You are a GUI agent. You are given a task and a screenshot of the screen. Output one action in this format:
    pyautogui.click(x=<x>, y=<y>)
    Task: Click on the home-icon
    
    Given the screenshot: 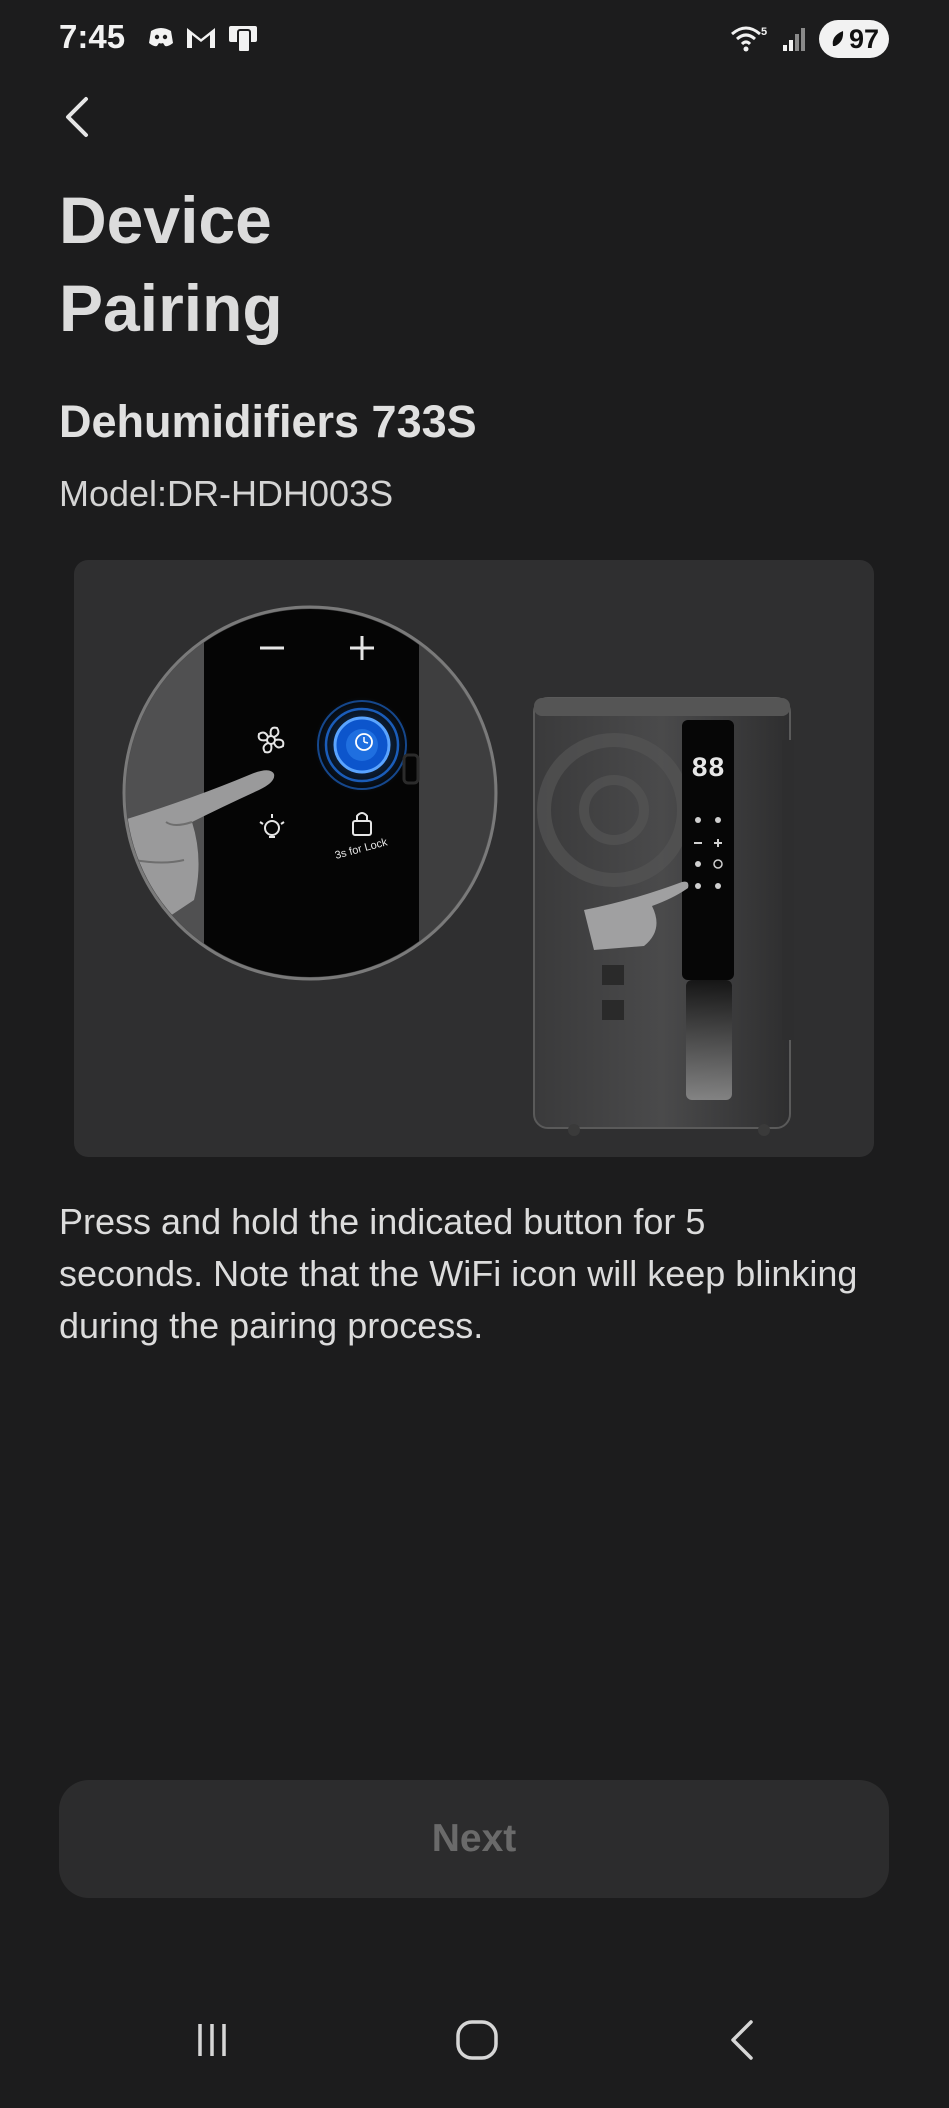 What is the action you would take?
    pyautogui.click(x=477, y=2040)
    